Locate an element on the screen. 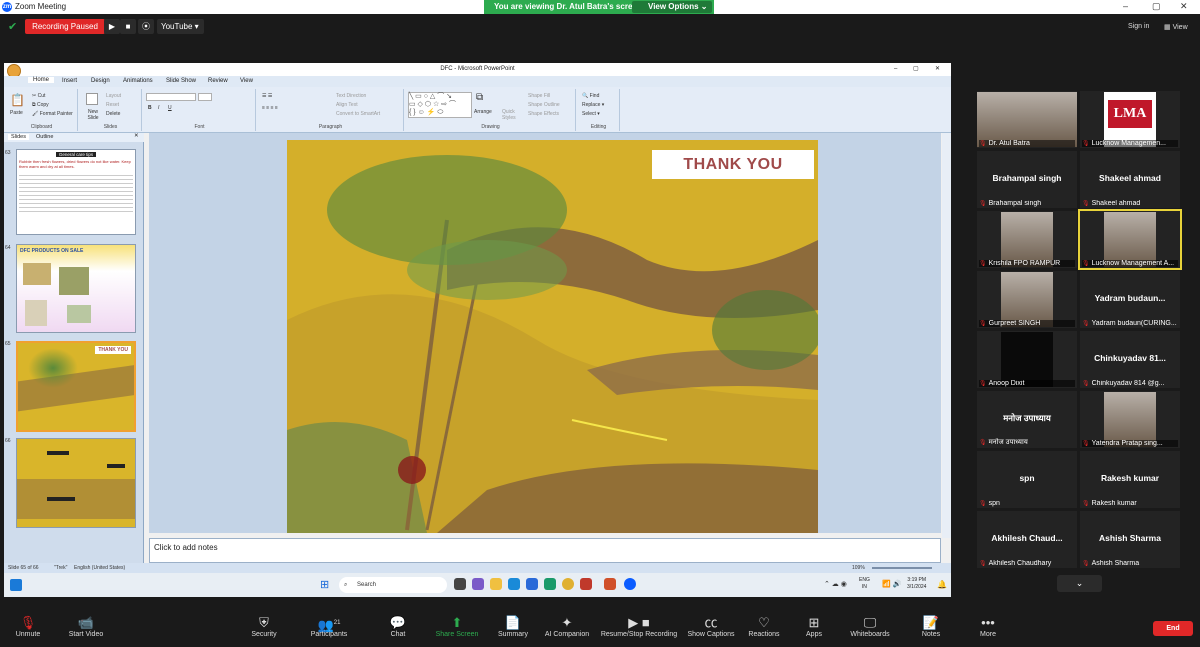 The width and height of the screenshot is (1200, 647). file-explorer-icon is located at coordinates (496, 584).